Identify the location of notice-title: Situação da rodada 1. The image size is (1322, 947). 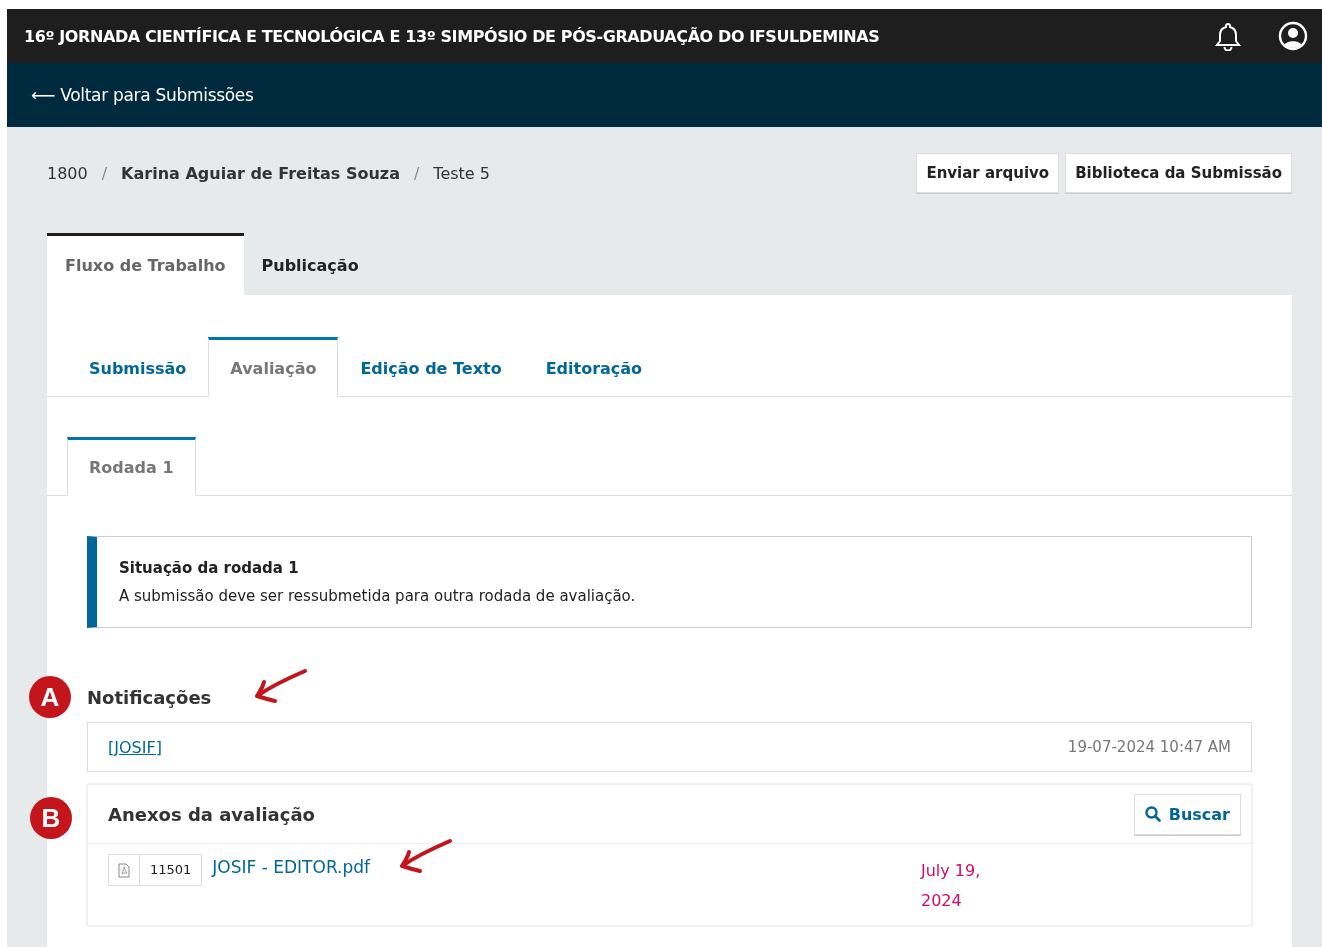
(209, 568).